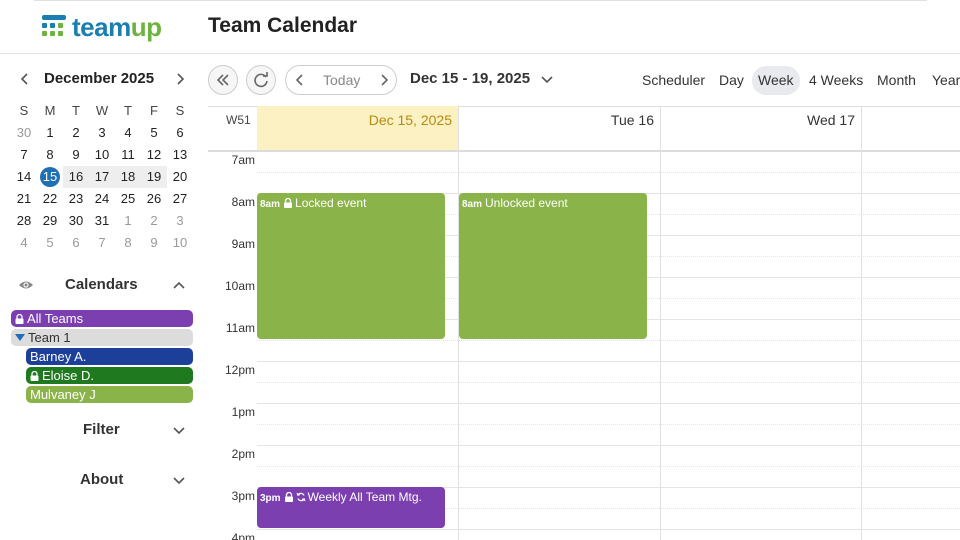  What do you see at coordinates (180, 79) in the screenshot?
I see `mini-cal-next-button` at bounding box center [180, 79].